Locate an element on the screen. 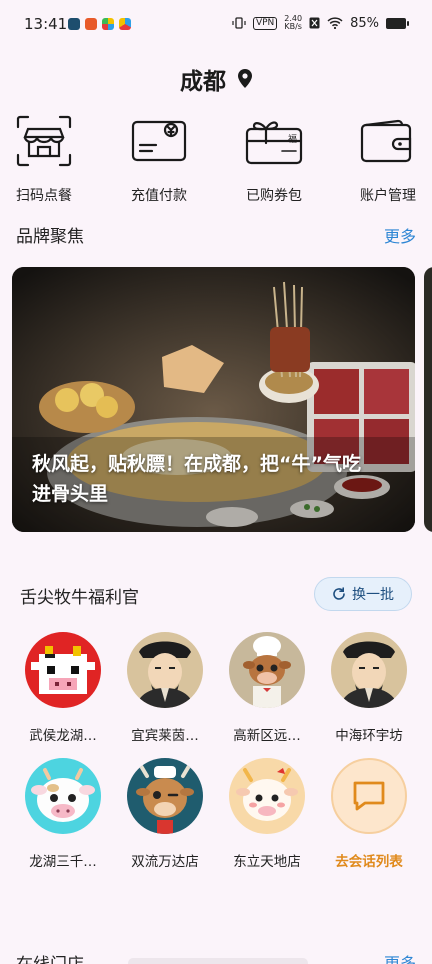 Image resolution: width=432 pixels, height=964 pixels. svg-text: 福 is located at coordinates (292, 139).